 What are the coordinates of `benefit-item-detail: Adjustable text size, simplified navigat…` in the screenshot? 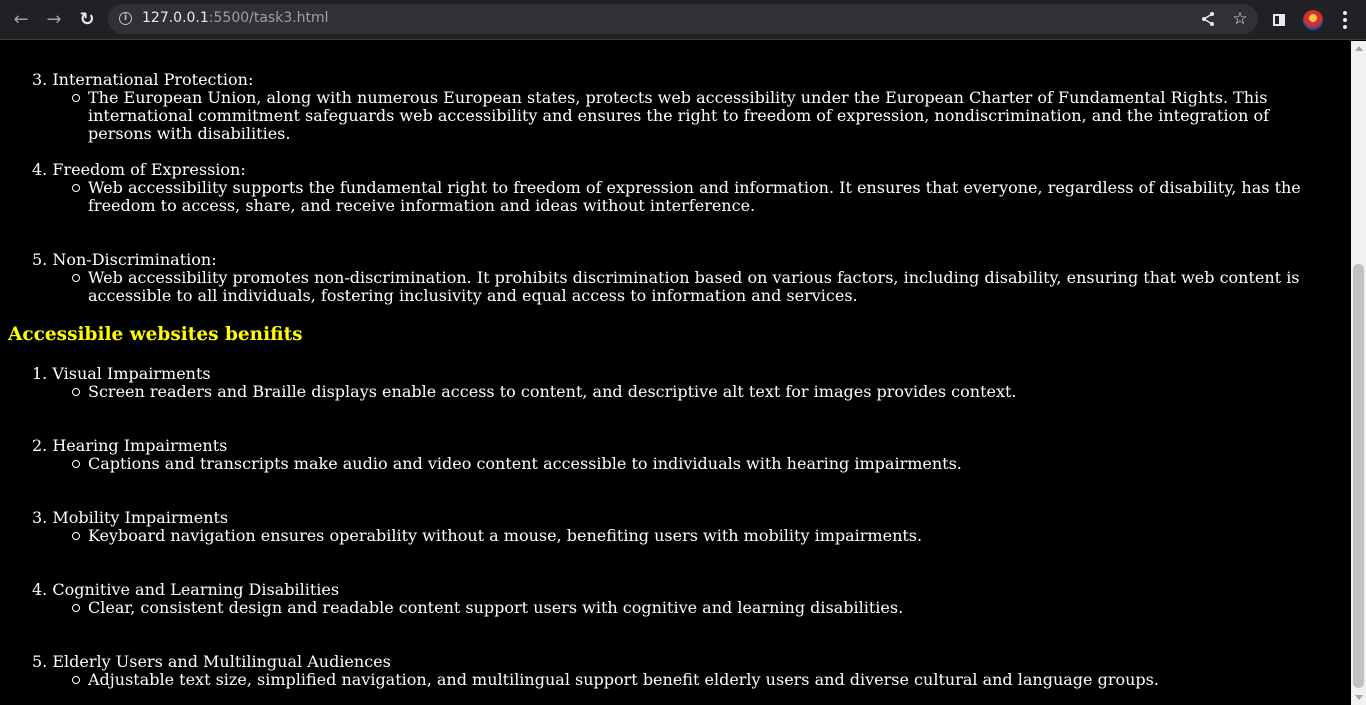 It's located at (623, 679).